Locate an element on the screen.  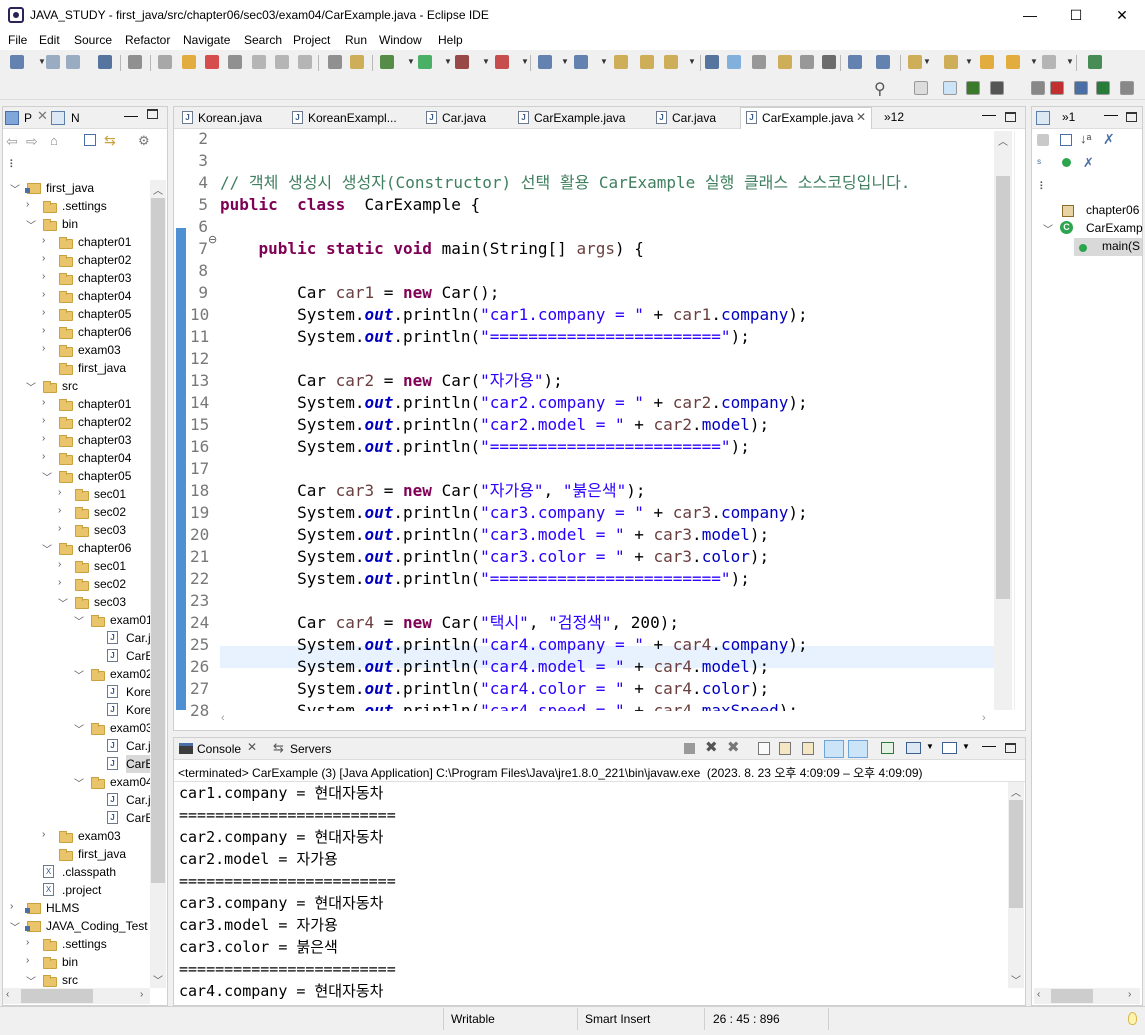
search-task-icon is located at coordinates (671, 62).